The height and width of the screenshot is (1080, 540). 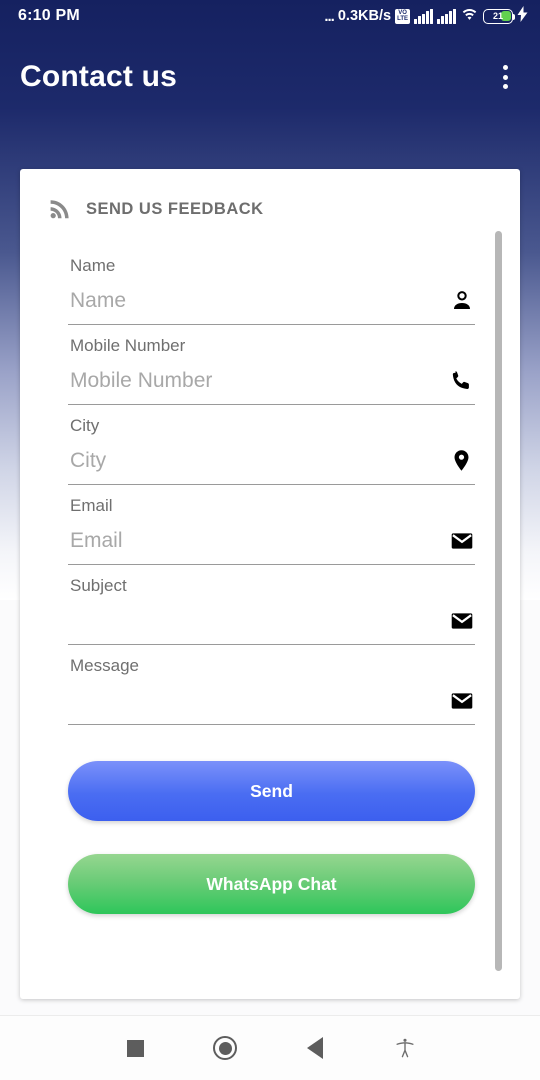 I want to click on home-circle-icon, so click(x=225, y=1048).